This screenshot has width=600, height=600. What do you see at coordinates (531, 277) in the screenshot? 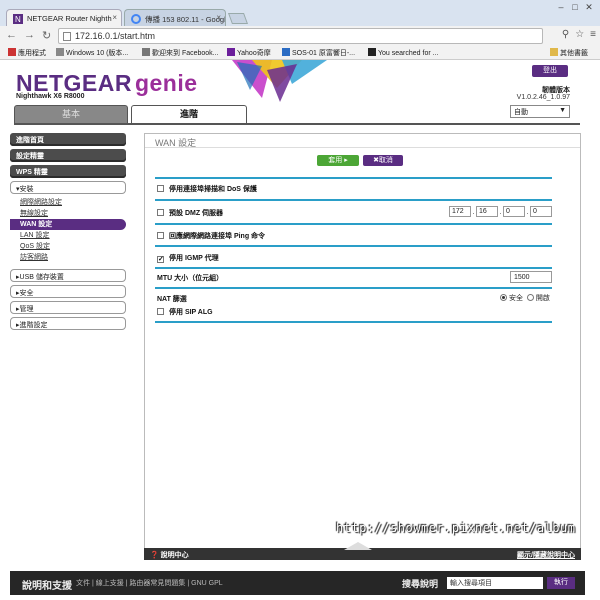
I see `mtu-input: 1500` at bounding box center [531, 277].